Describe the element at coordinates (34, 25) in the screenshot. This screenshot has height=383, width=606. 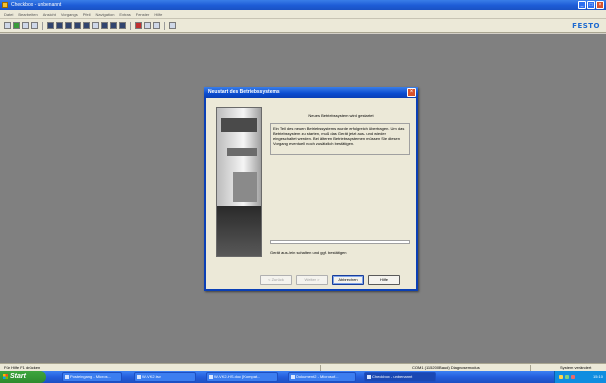
I see `print-icon` at that location.